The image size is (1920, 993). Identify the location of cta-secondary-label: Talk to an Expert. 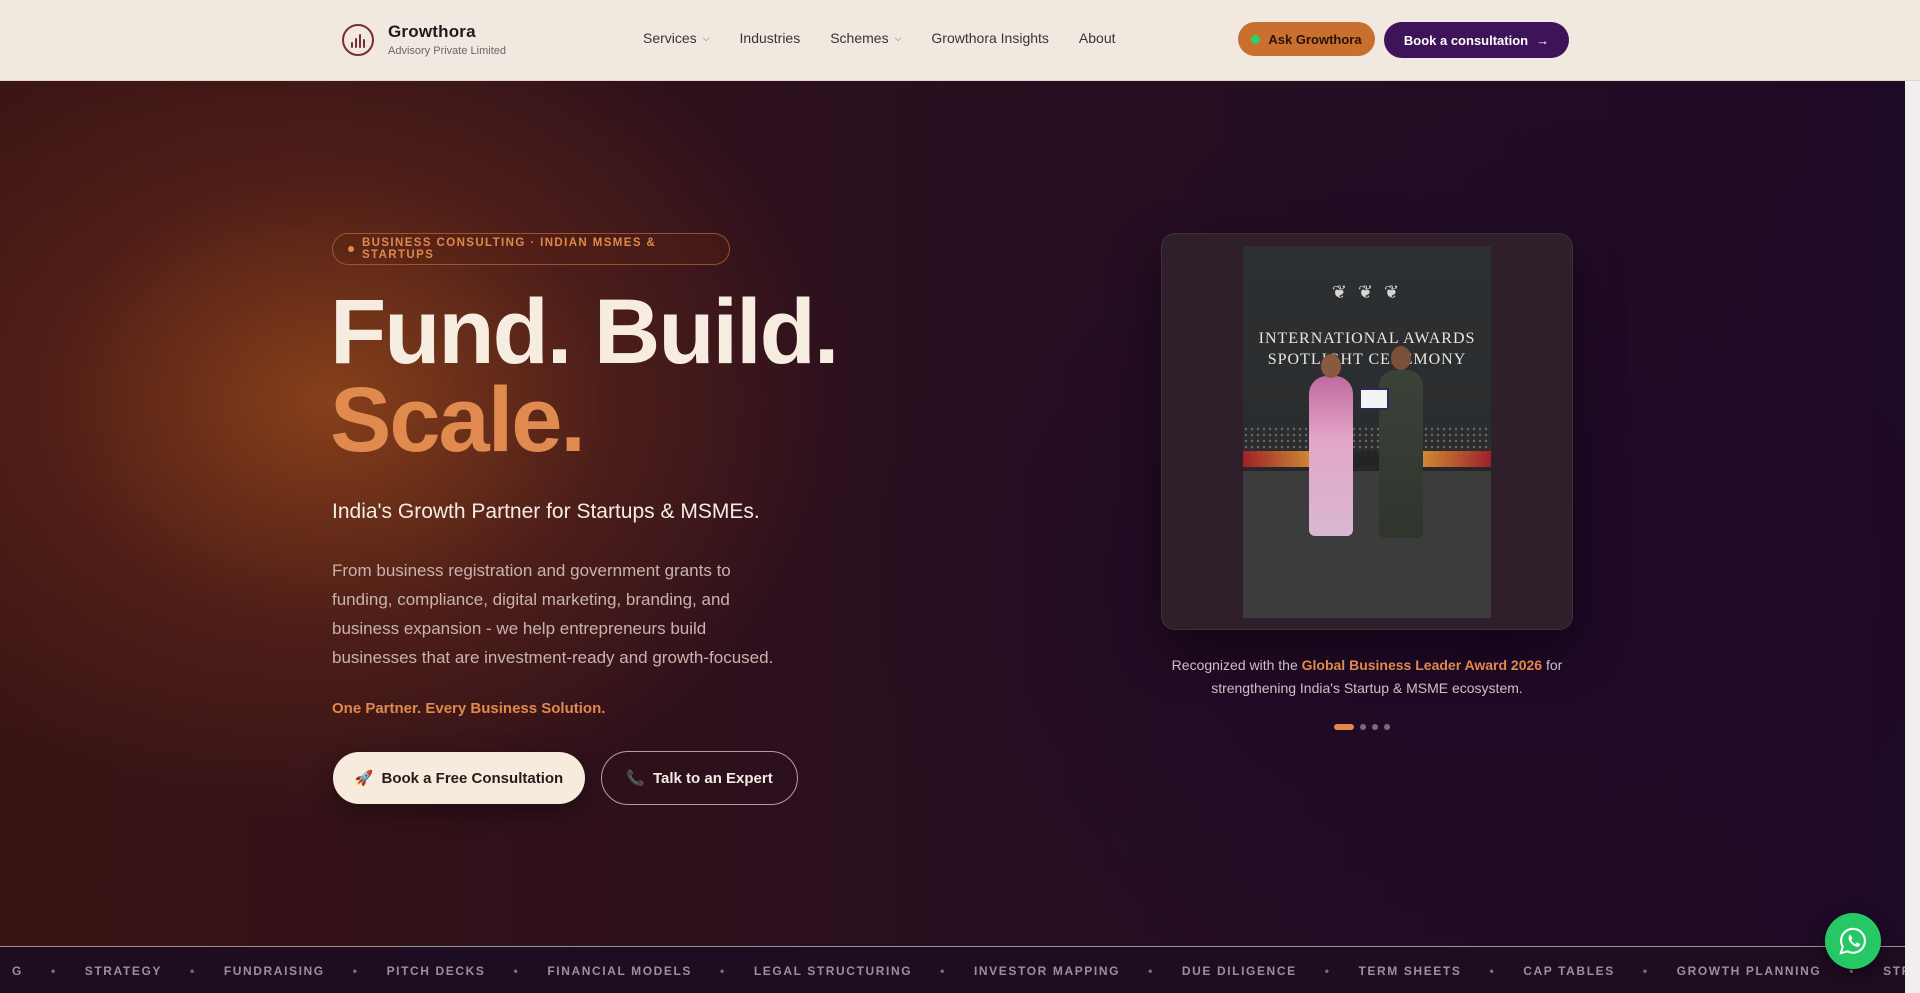
(712, 778).